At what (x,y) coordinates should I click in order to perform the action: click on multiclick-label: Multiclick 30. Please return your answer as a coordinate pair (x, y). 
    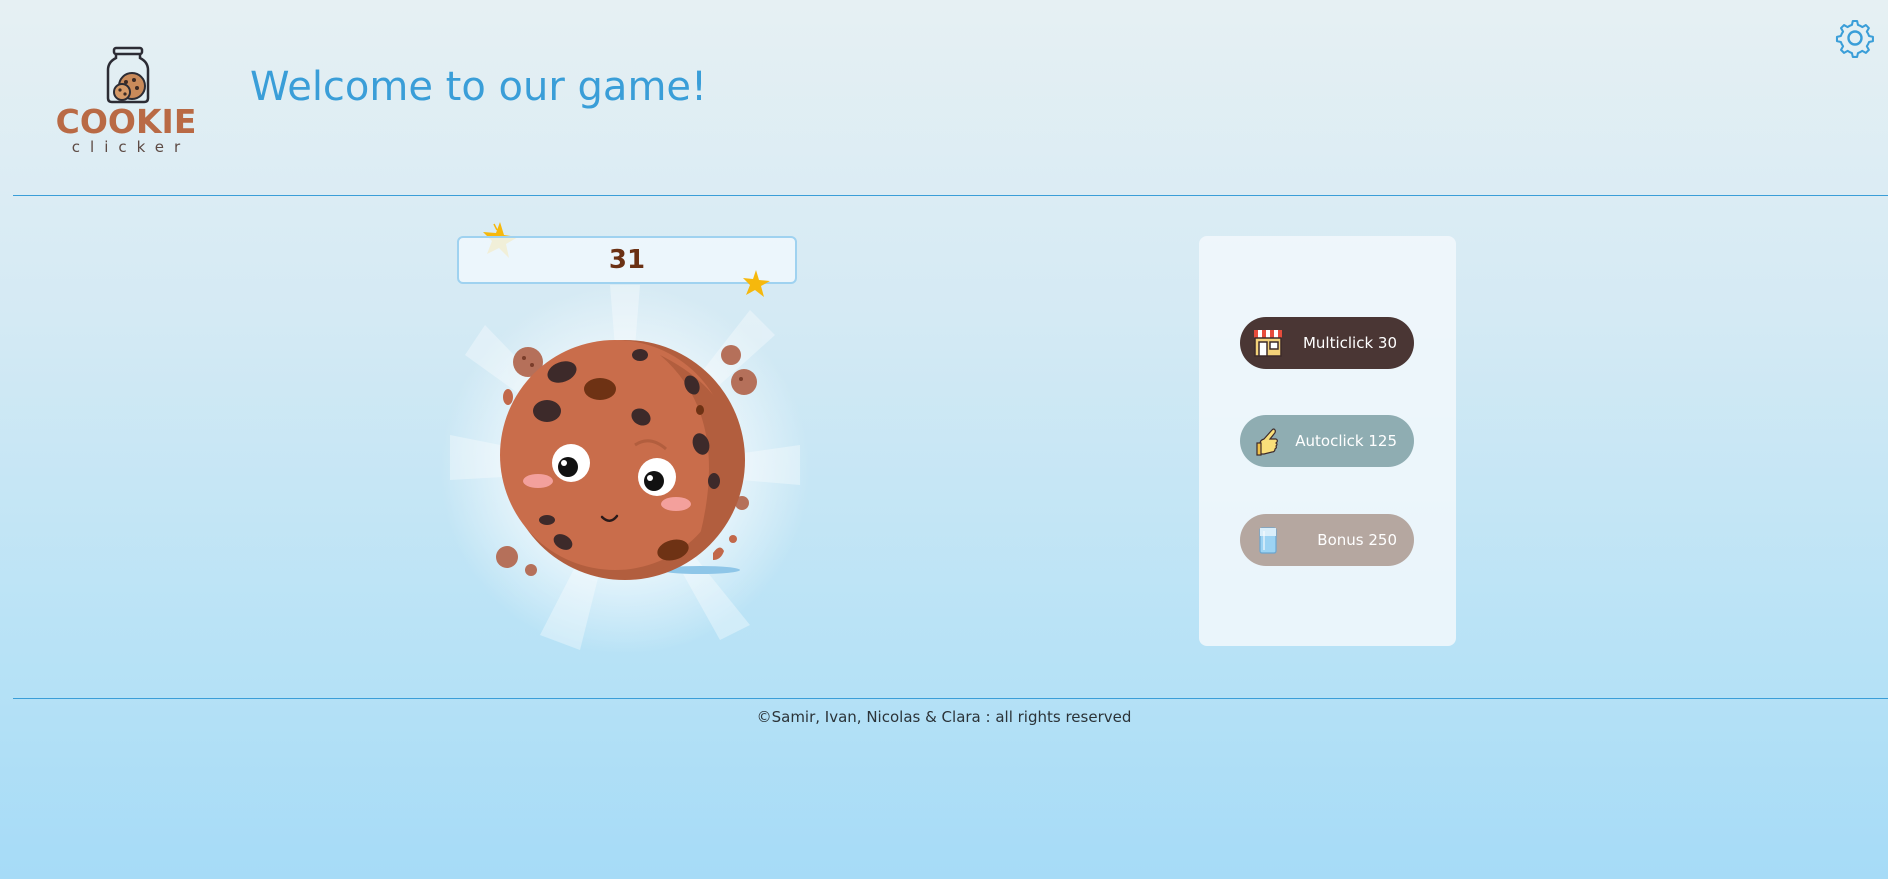
    Looking at the image, I should click on (1349, 343).